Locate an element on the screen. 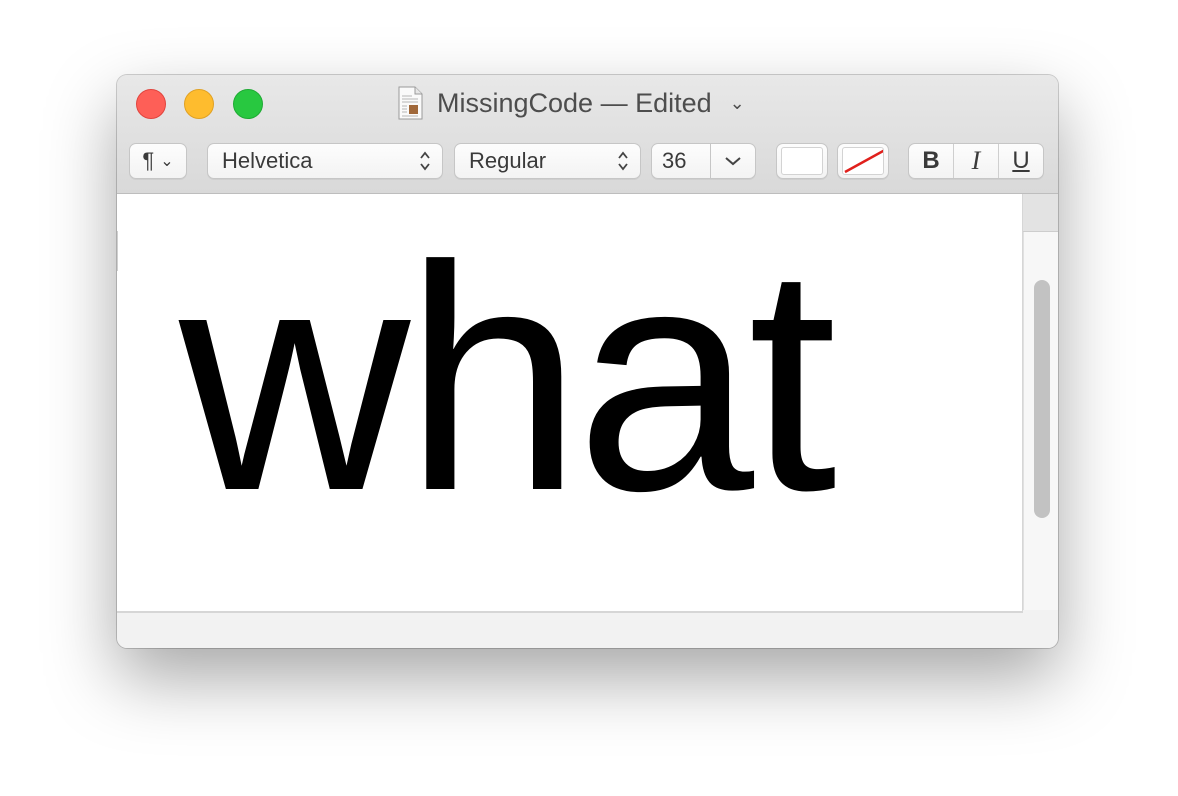 The height and width of the screenshot is (796, 1178). chevron-down-icon is located at coordinates (733, 161).